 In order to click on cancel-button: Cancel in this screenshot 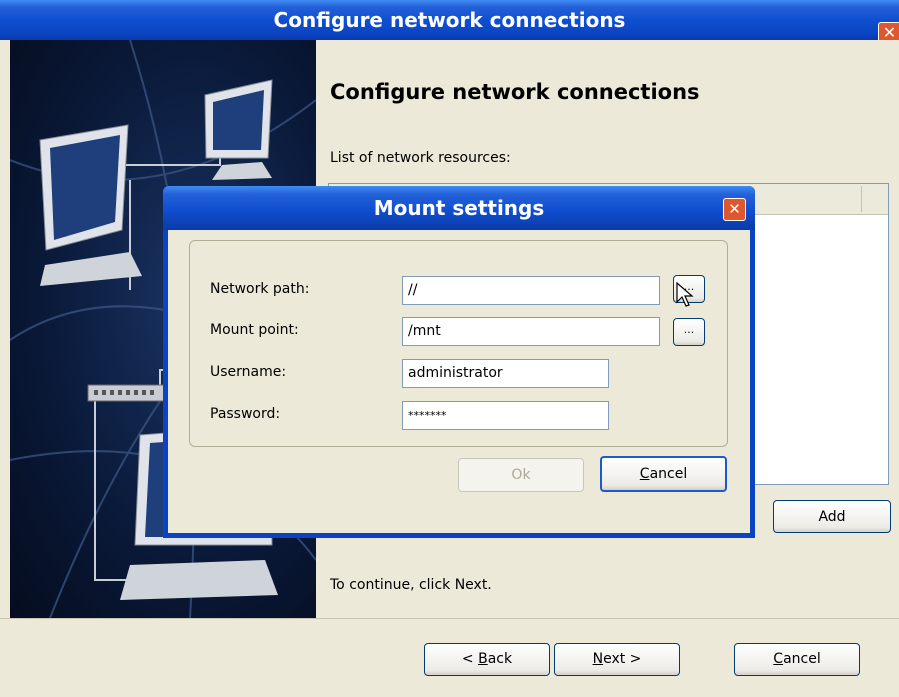, I will do `click(797, 659)`.